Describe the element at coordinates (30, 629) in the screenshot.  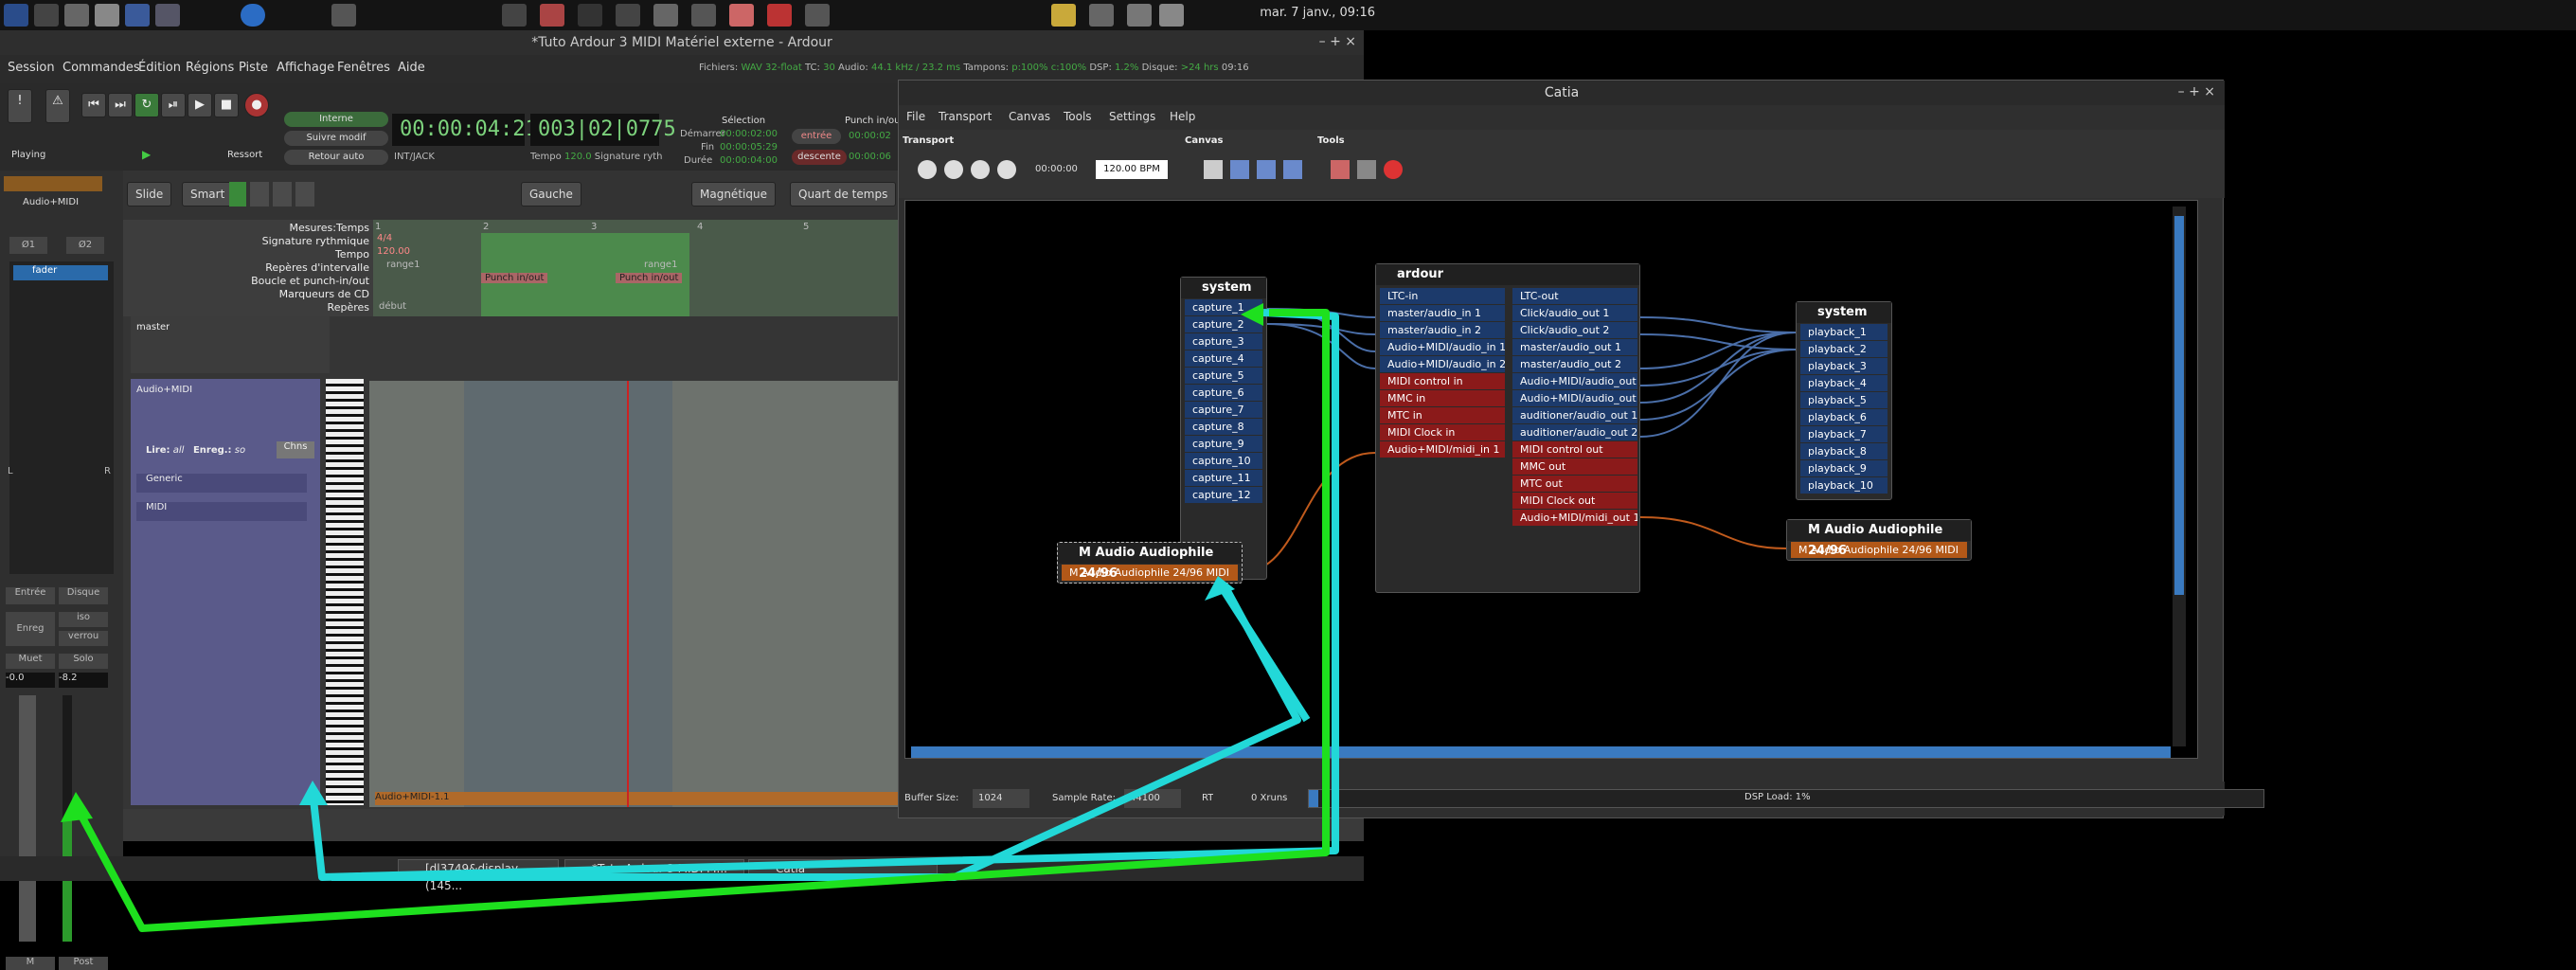
I see `rec-button: Enreg` at that location.